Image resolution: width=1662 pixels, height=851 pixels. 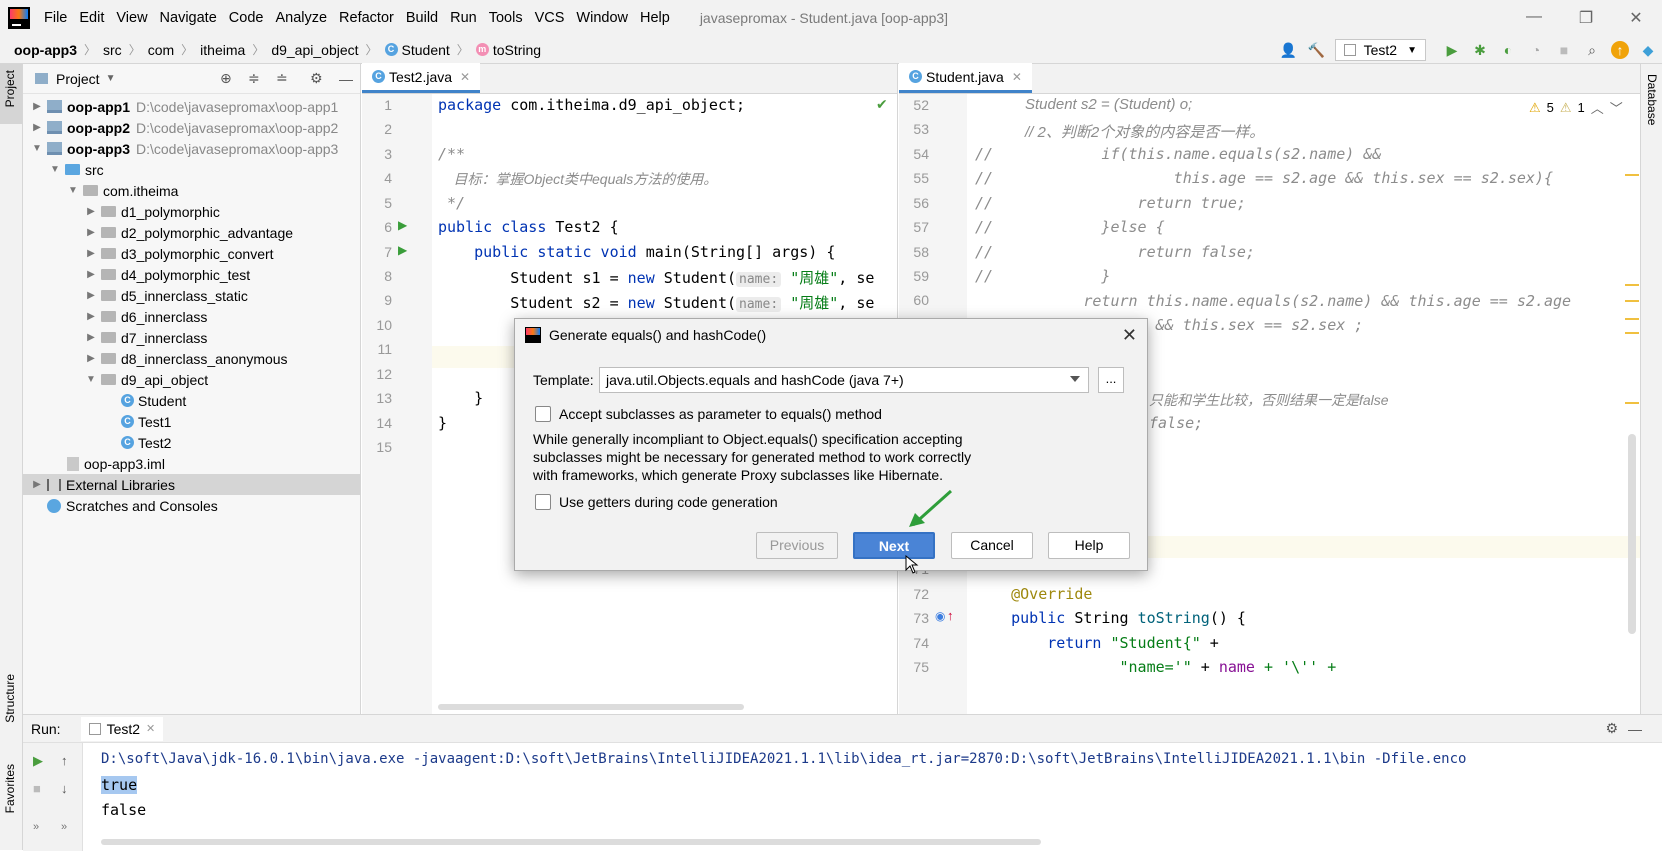 I want to click on vertical-scrollbar, so click(x=1632, y=534).